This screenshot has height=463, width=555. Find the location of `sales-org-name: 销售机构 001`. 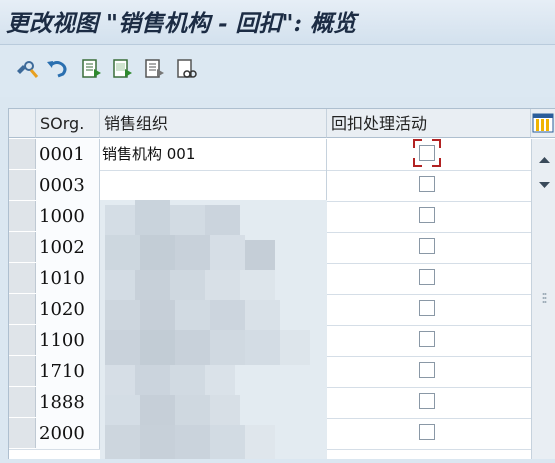

sales-org-name: 销售机构 001 is located at coordinates (213, 154).